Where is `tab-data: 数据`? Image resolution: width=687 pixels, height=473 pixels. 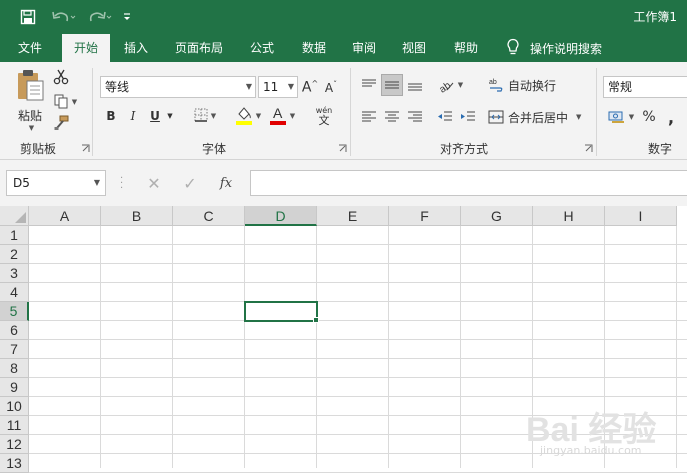 tab-data: 数据 is located at coordinates (314, 48).